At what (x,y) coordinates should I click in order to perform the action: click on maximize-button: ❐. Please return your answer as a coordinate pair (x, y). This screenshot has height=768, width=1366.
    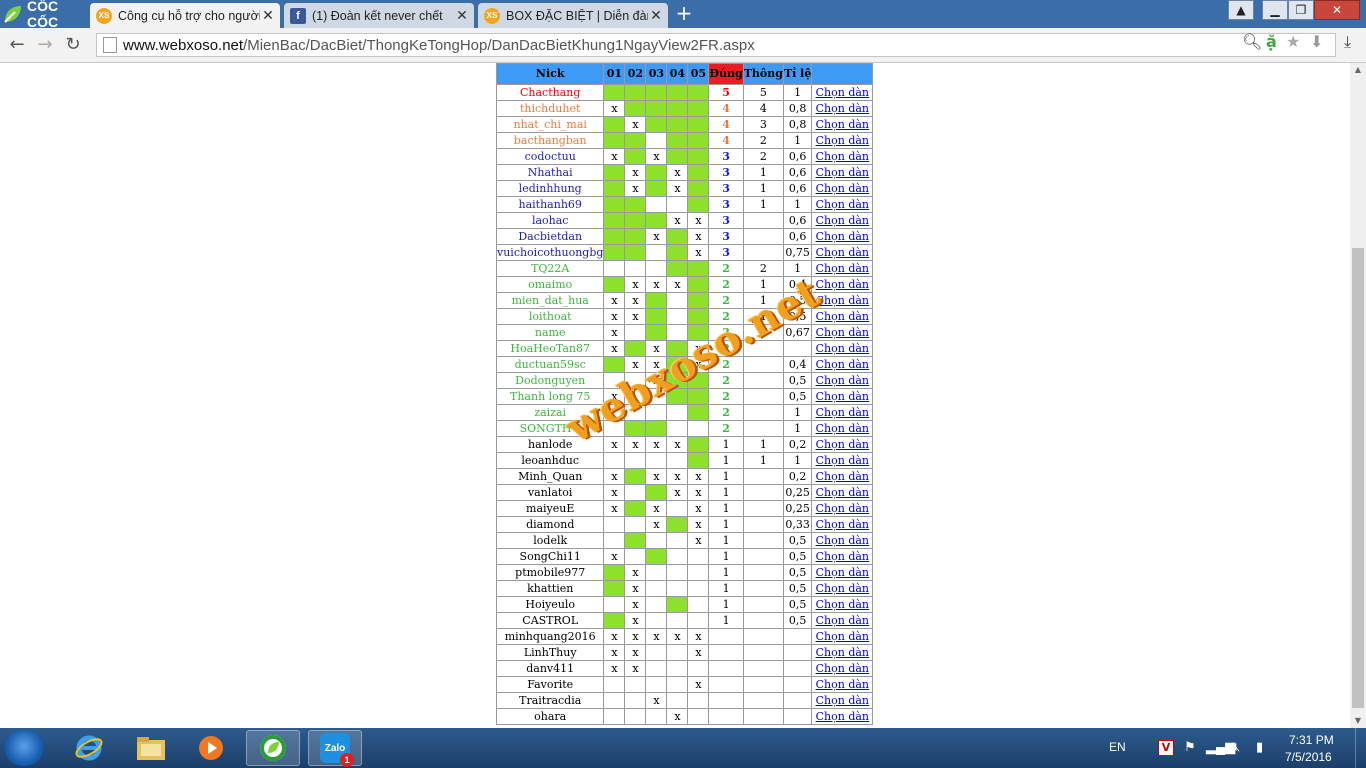
    Looking at the image, I should click on (1301, 10).